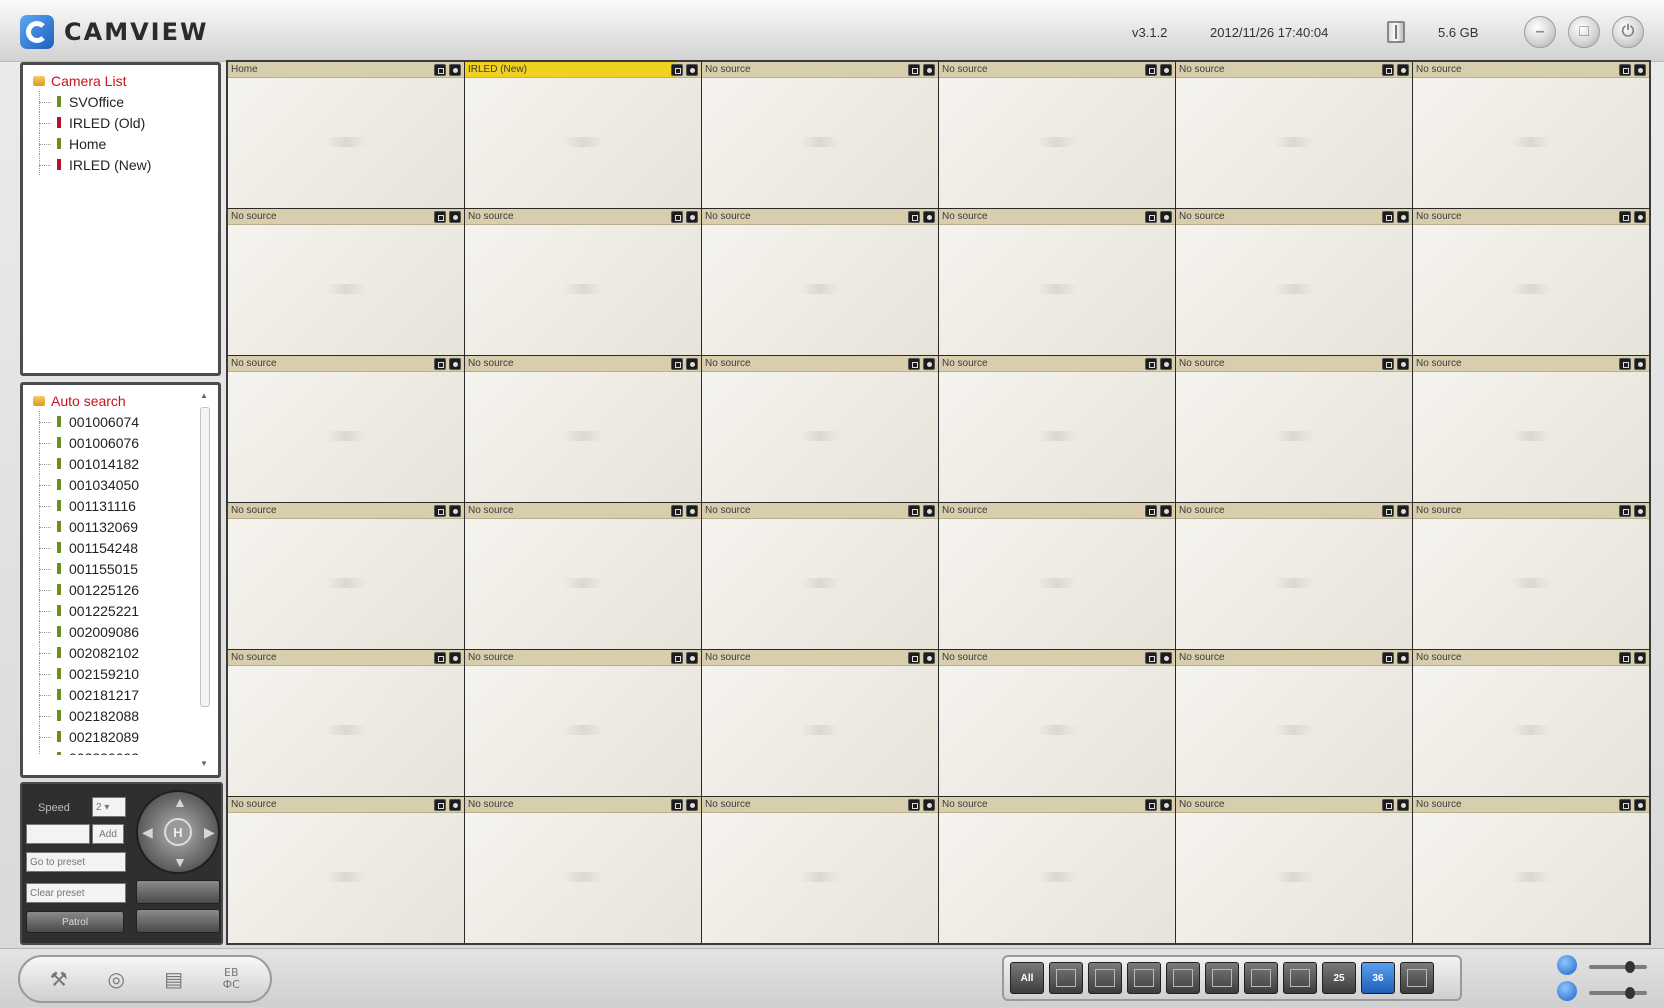 The height and width of the screenshot is (1007, 1664). What do you see at coordinates (125, 401) in the screenshot?
I see `auto-search-root: Auto search` at bounding box center [125, 401].